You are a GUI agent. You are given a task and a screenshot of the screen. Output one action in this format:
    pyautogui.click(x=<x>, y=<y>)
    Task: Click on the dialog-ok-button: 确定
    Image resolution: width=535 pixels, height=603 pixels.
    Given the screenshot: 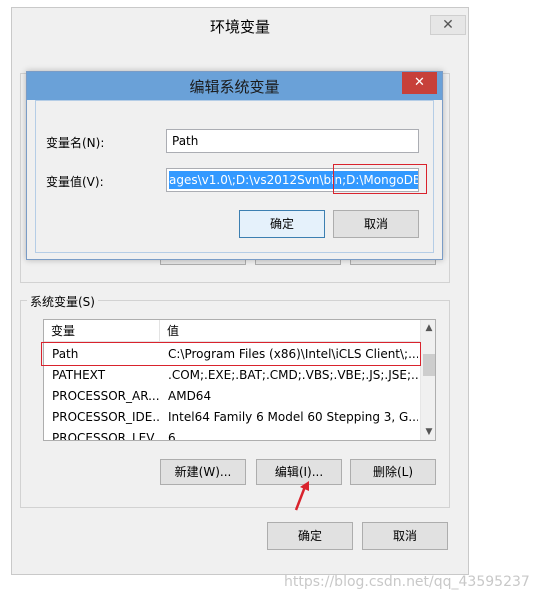 What is the action you would take?
    pyautogui.click(x=282, y=224)
    